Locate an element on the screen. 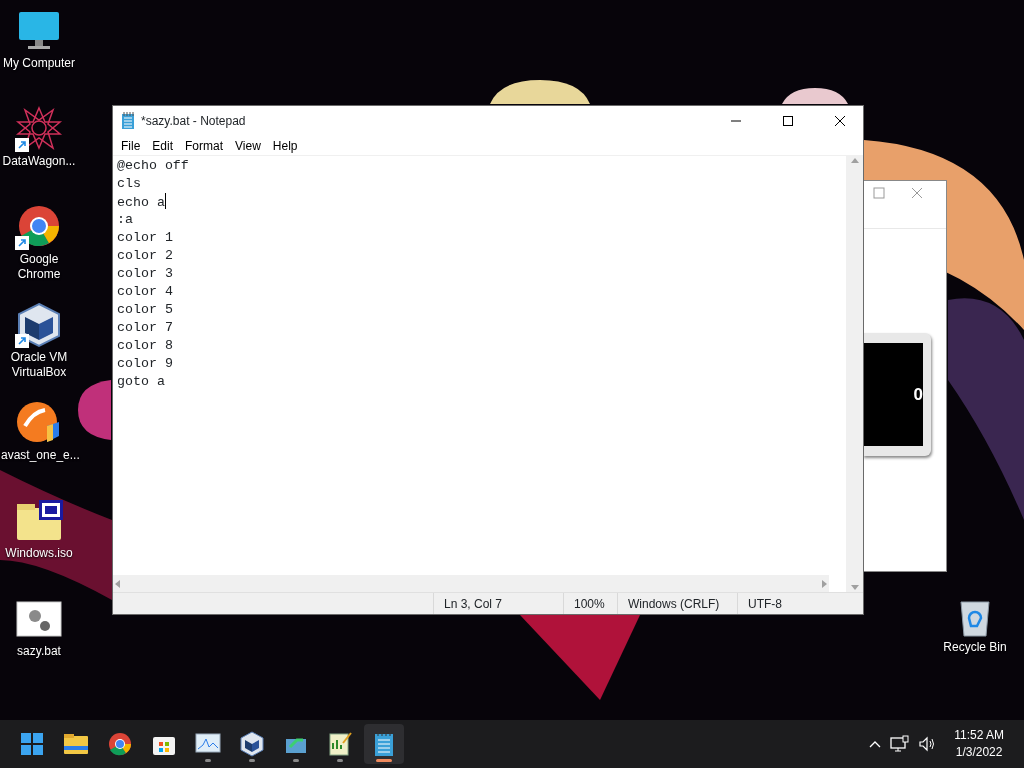 This screenshot has width=1024, height=768. menu-item: Format is located at coordinates (204, 145).